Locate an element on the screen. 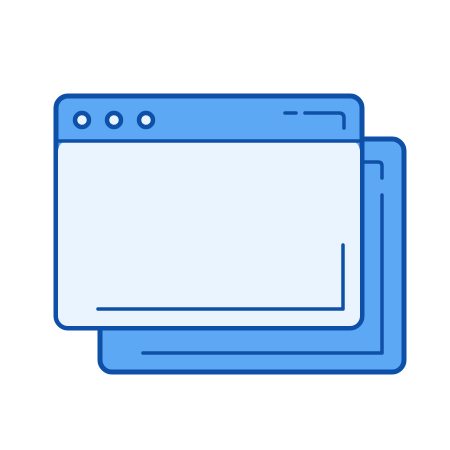  minimize-dot-icon is located at coordinates (114, 120).